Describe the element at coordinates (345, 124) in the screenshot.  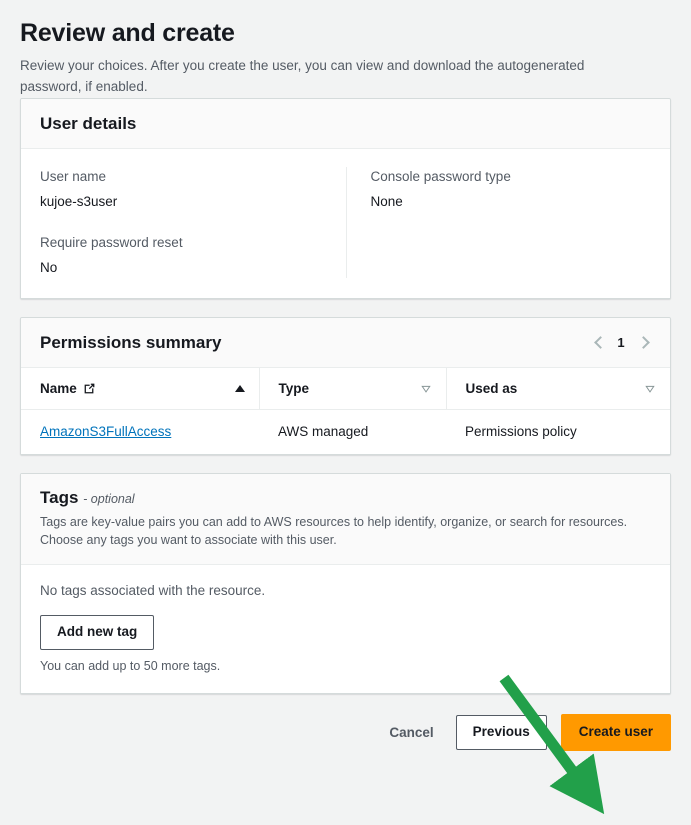
I see `user-details-card-header: User details` at that location.